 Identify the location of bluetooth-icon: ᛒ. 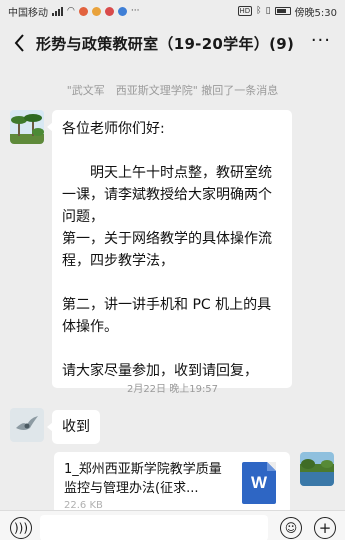
(259, 11).